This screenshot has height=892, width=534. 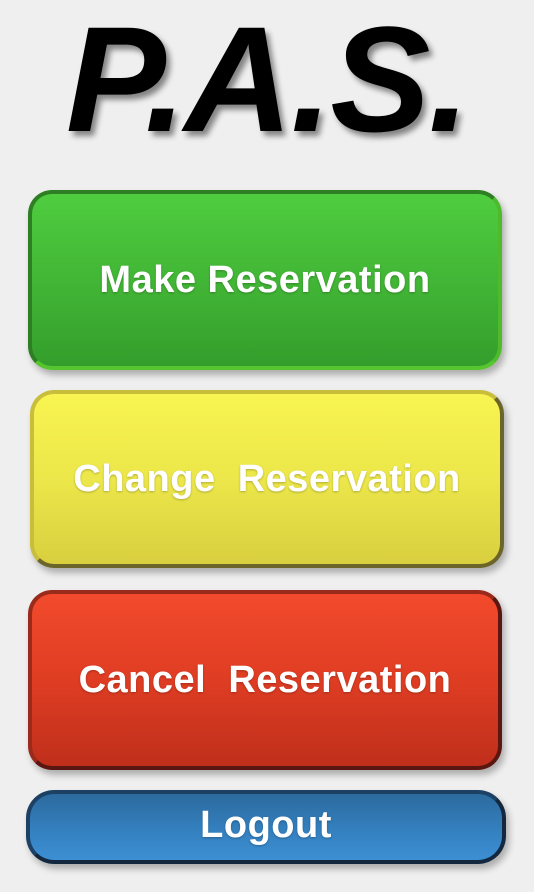 What do you see at coordinates (266, 827) in the screenshot?
I see `logout-button: Logout` at bounding box center [266, 827].